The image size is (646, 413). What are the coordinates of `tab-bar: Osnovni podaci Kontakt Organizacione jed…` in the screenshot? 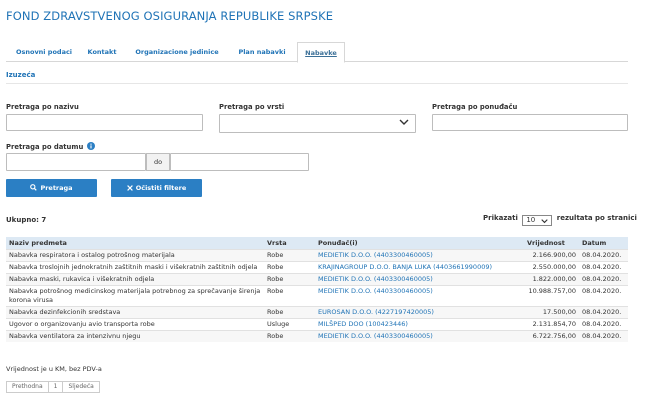 It's located at (317, 52).